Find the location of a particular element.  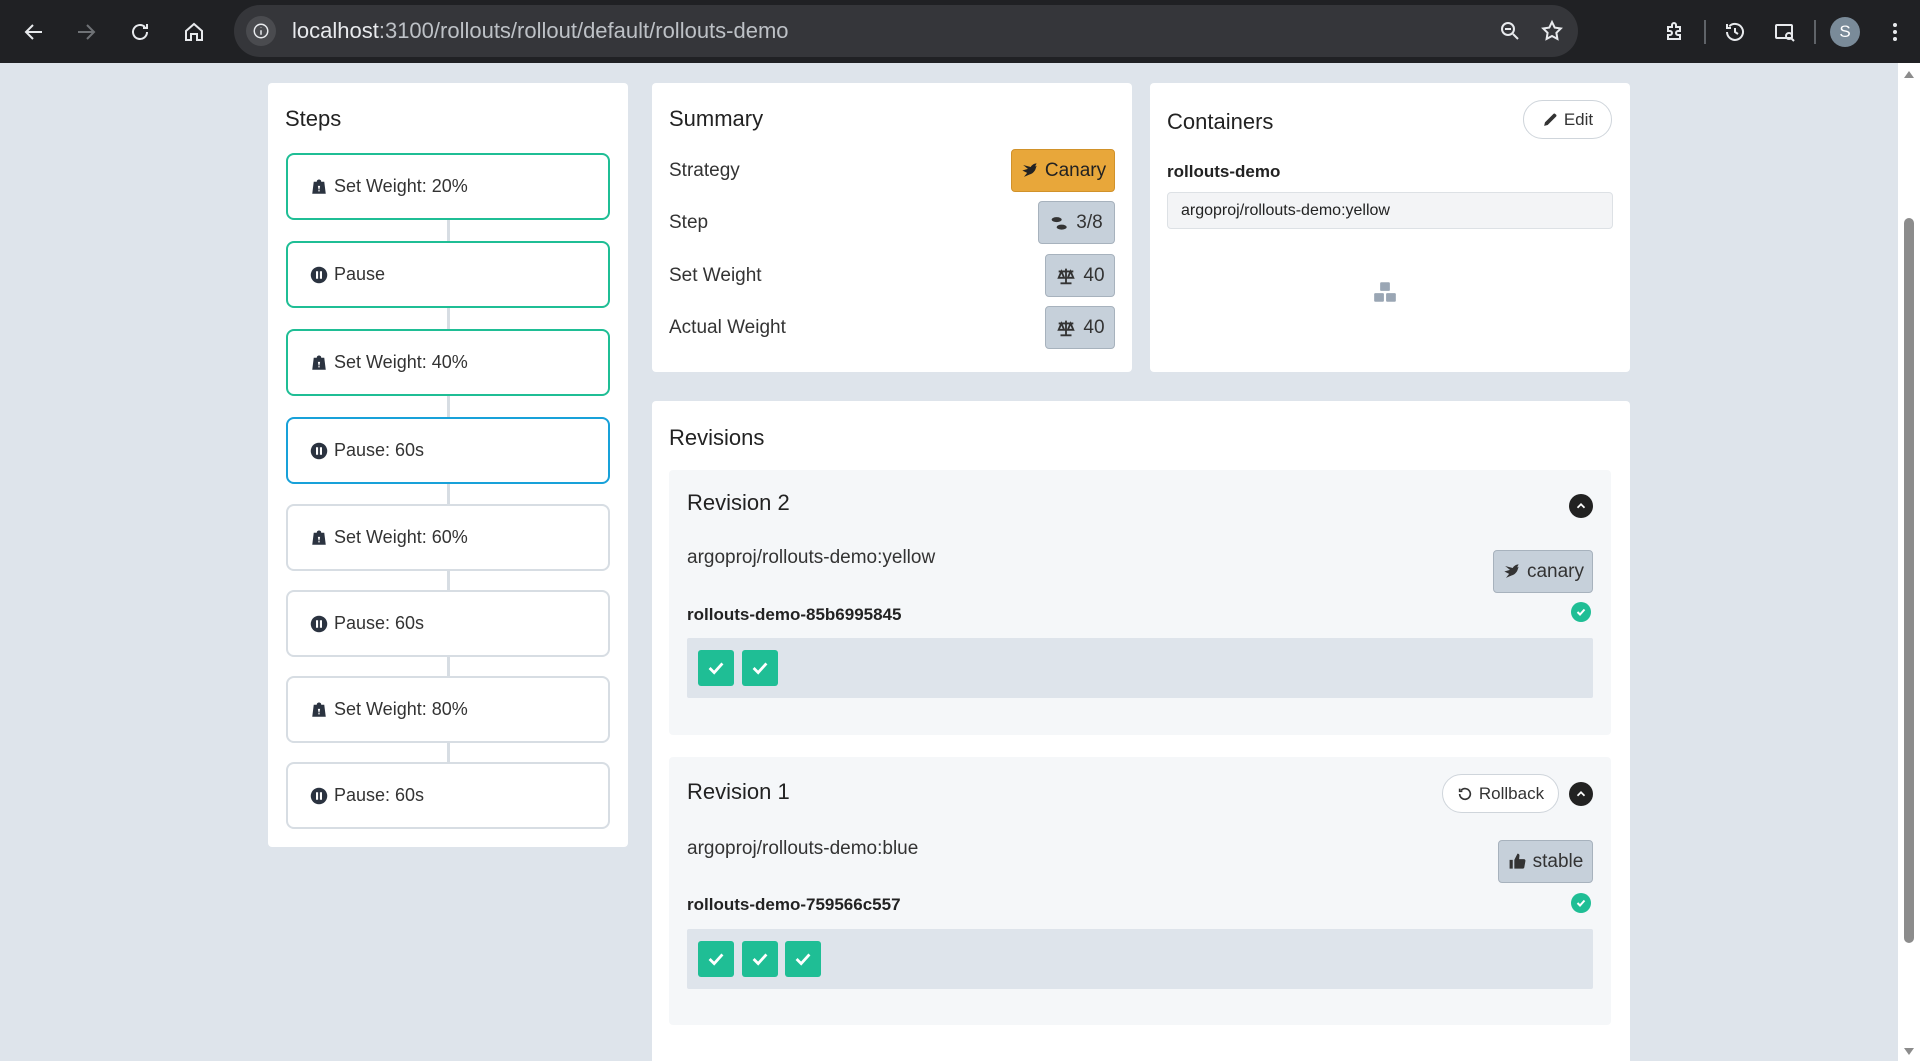

step-item: Set Weight: 40% is located at coordinates (448, 362).